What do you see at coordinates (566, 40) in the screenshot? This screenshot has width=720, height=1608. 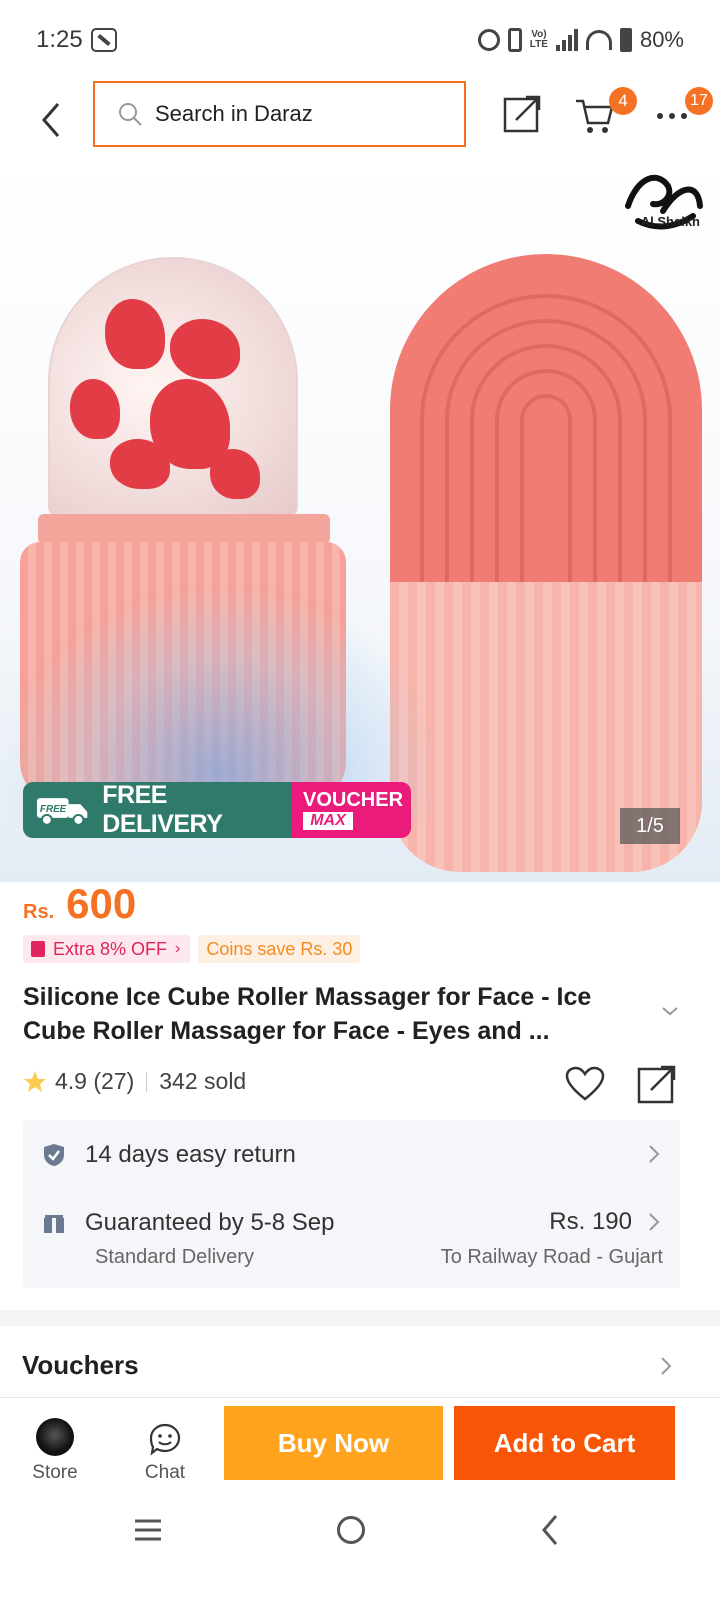 I see `signal-icon` at bounding box center [566, 40].